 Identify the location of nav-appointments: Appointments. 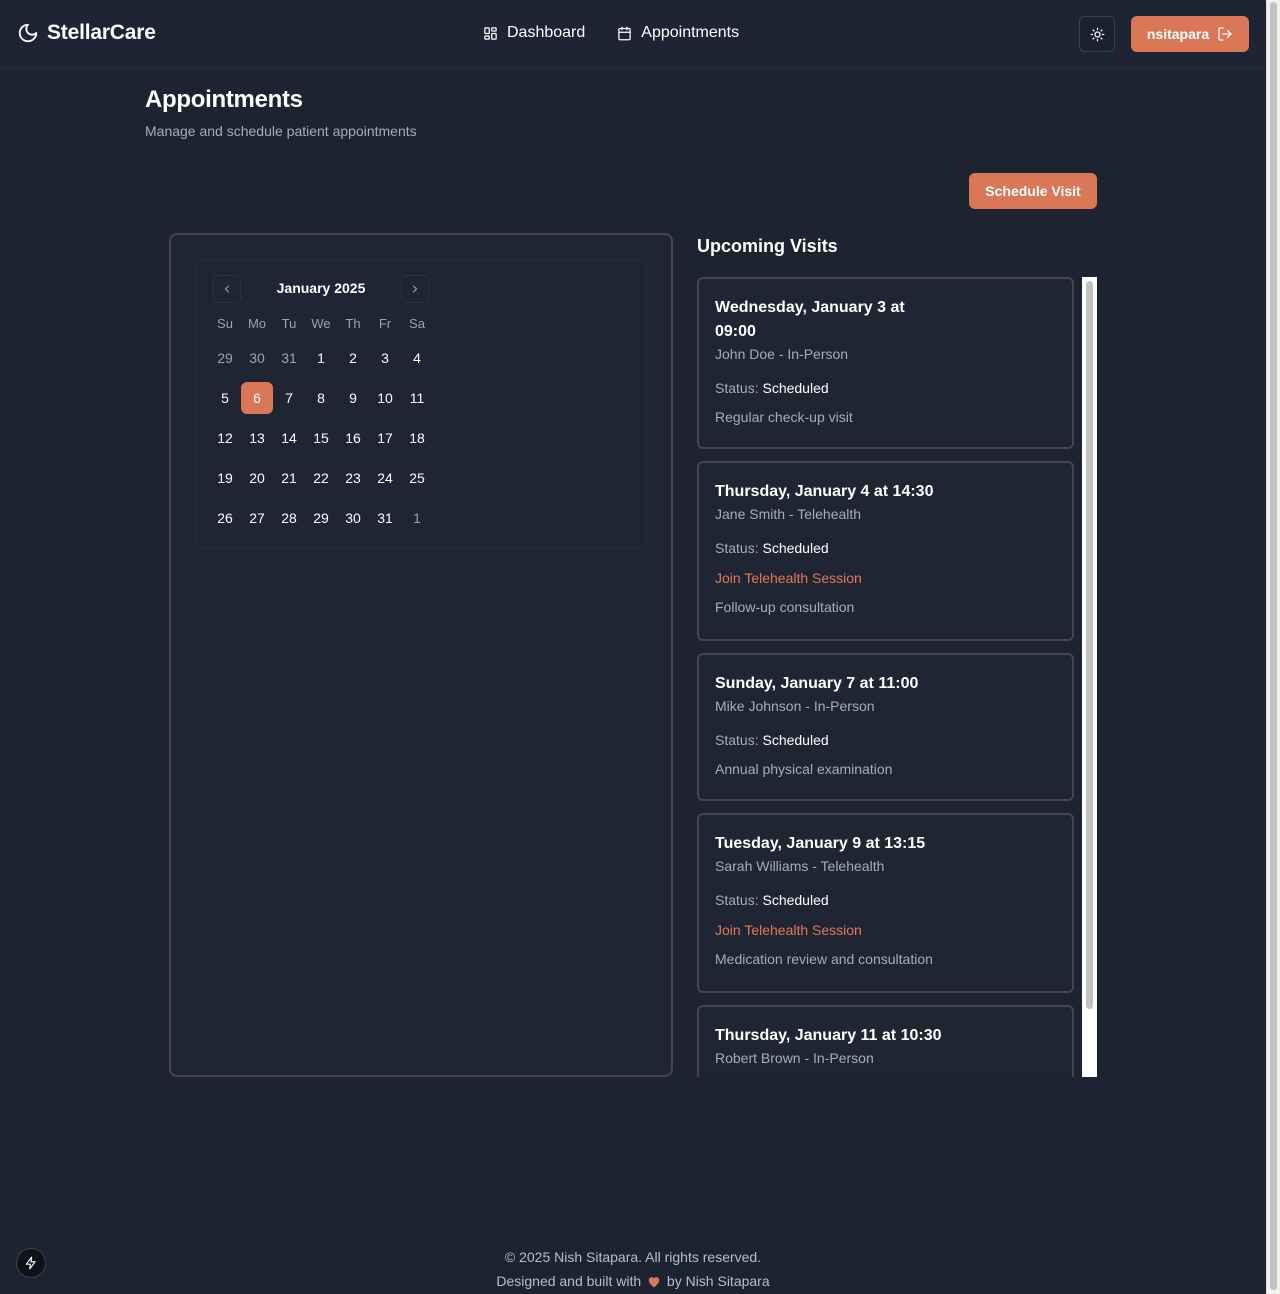
(678, 33).